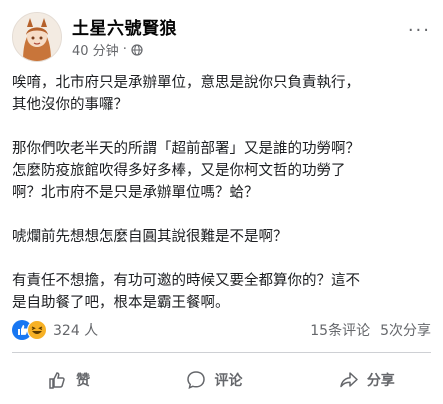 This screenshot has width=443, height=404. I want to click on post-paragraph: 唉唷，北市府只是承辦單位，意思是說你只負責執行， 其他沒你的事囉？, so click(186, 94).